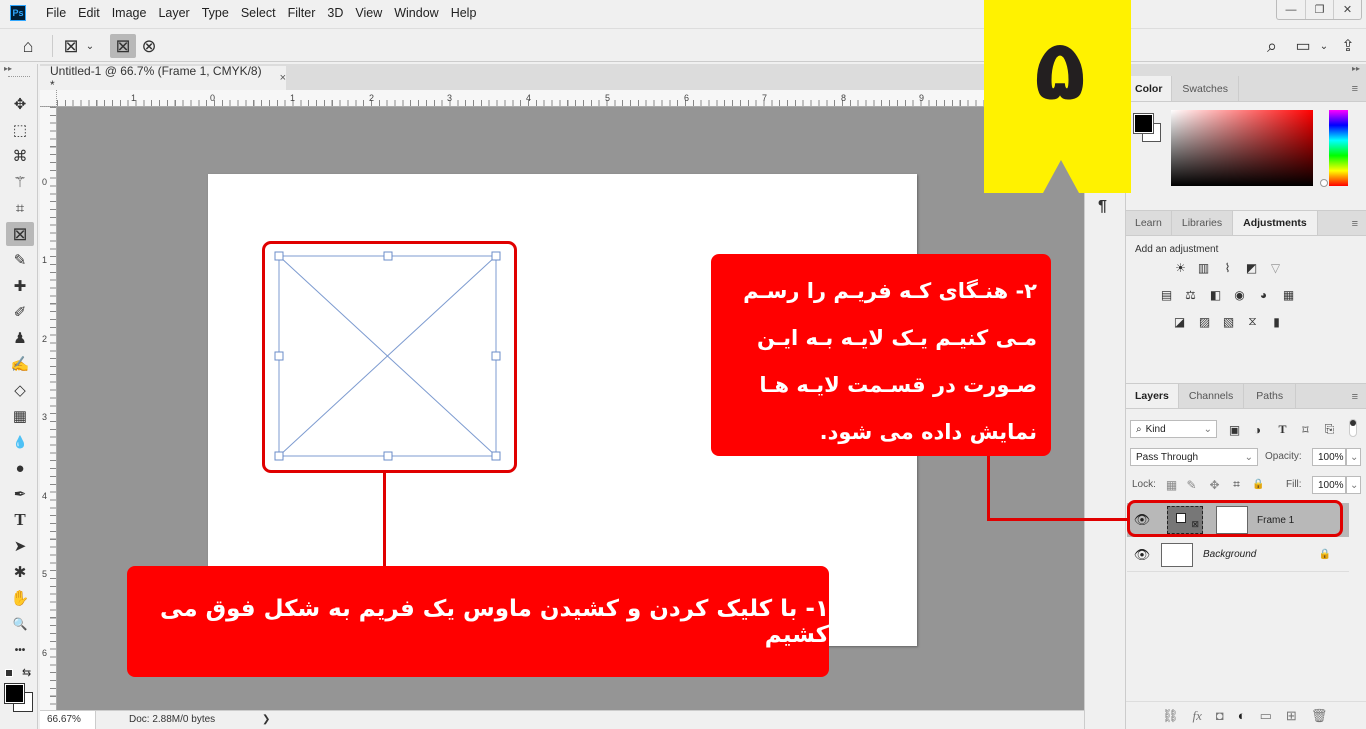  Describe the element at coordinates (20, 650) in the screenshot. I see `more-tools-icon: •••` at that location.